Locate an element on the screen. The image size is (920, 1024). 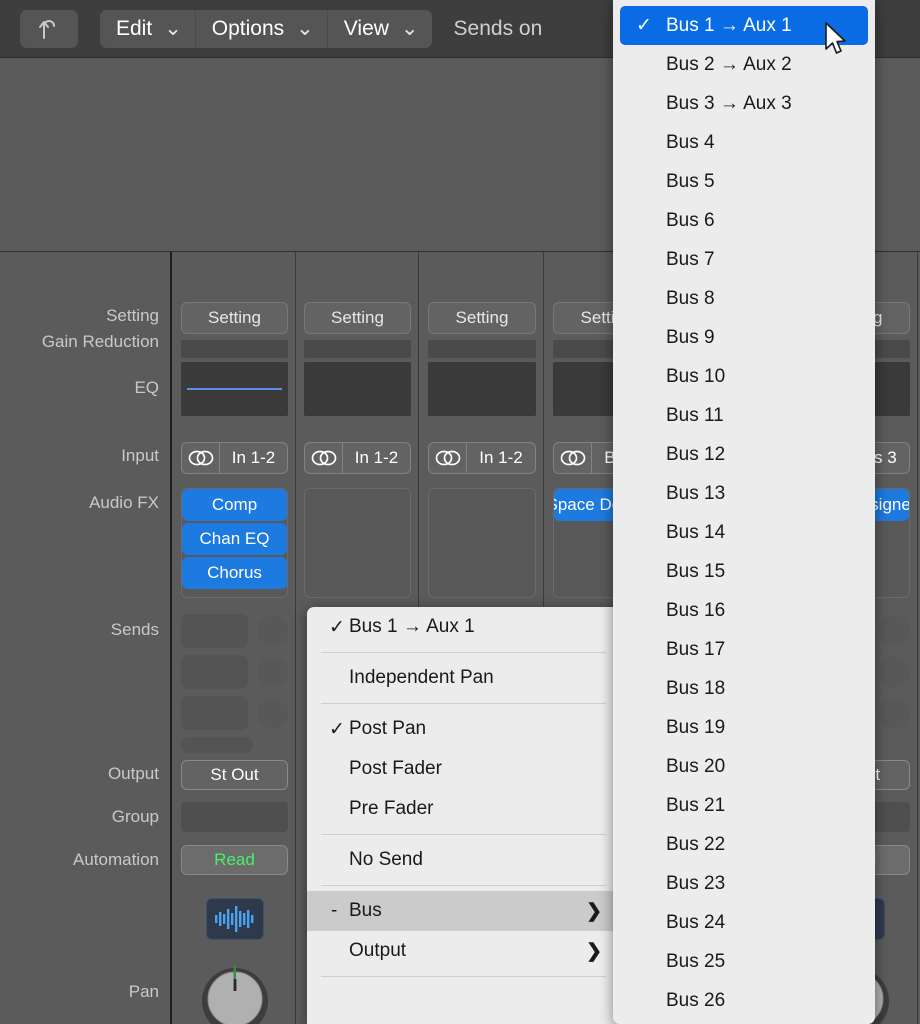
pan-knob-icon is located at coordinates (235, 994).